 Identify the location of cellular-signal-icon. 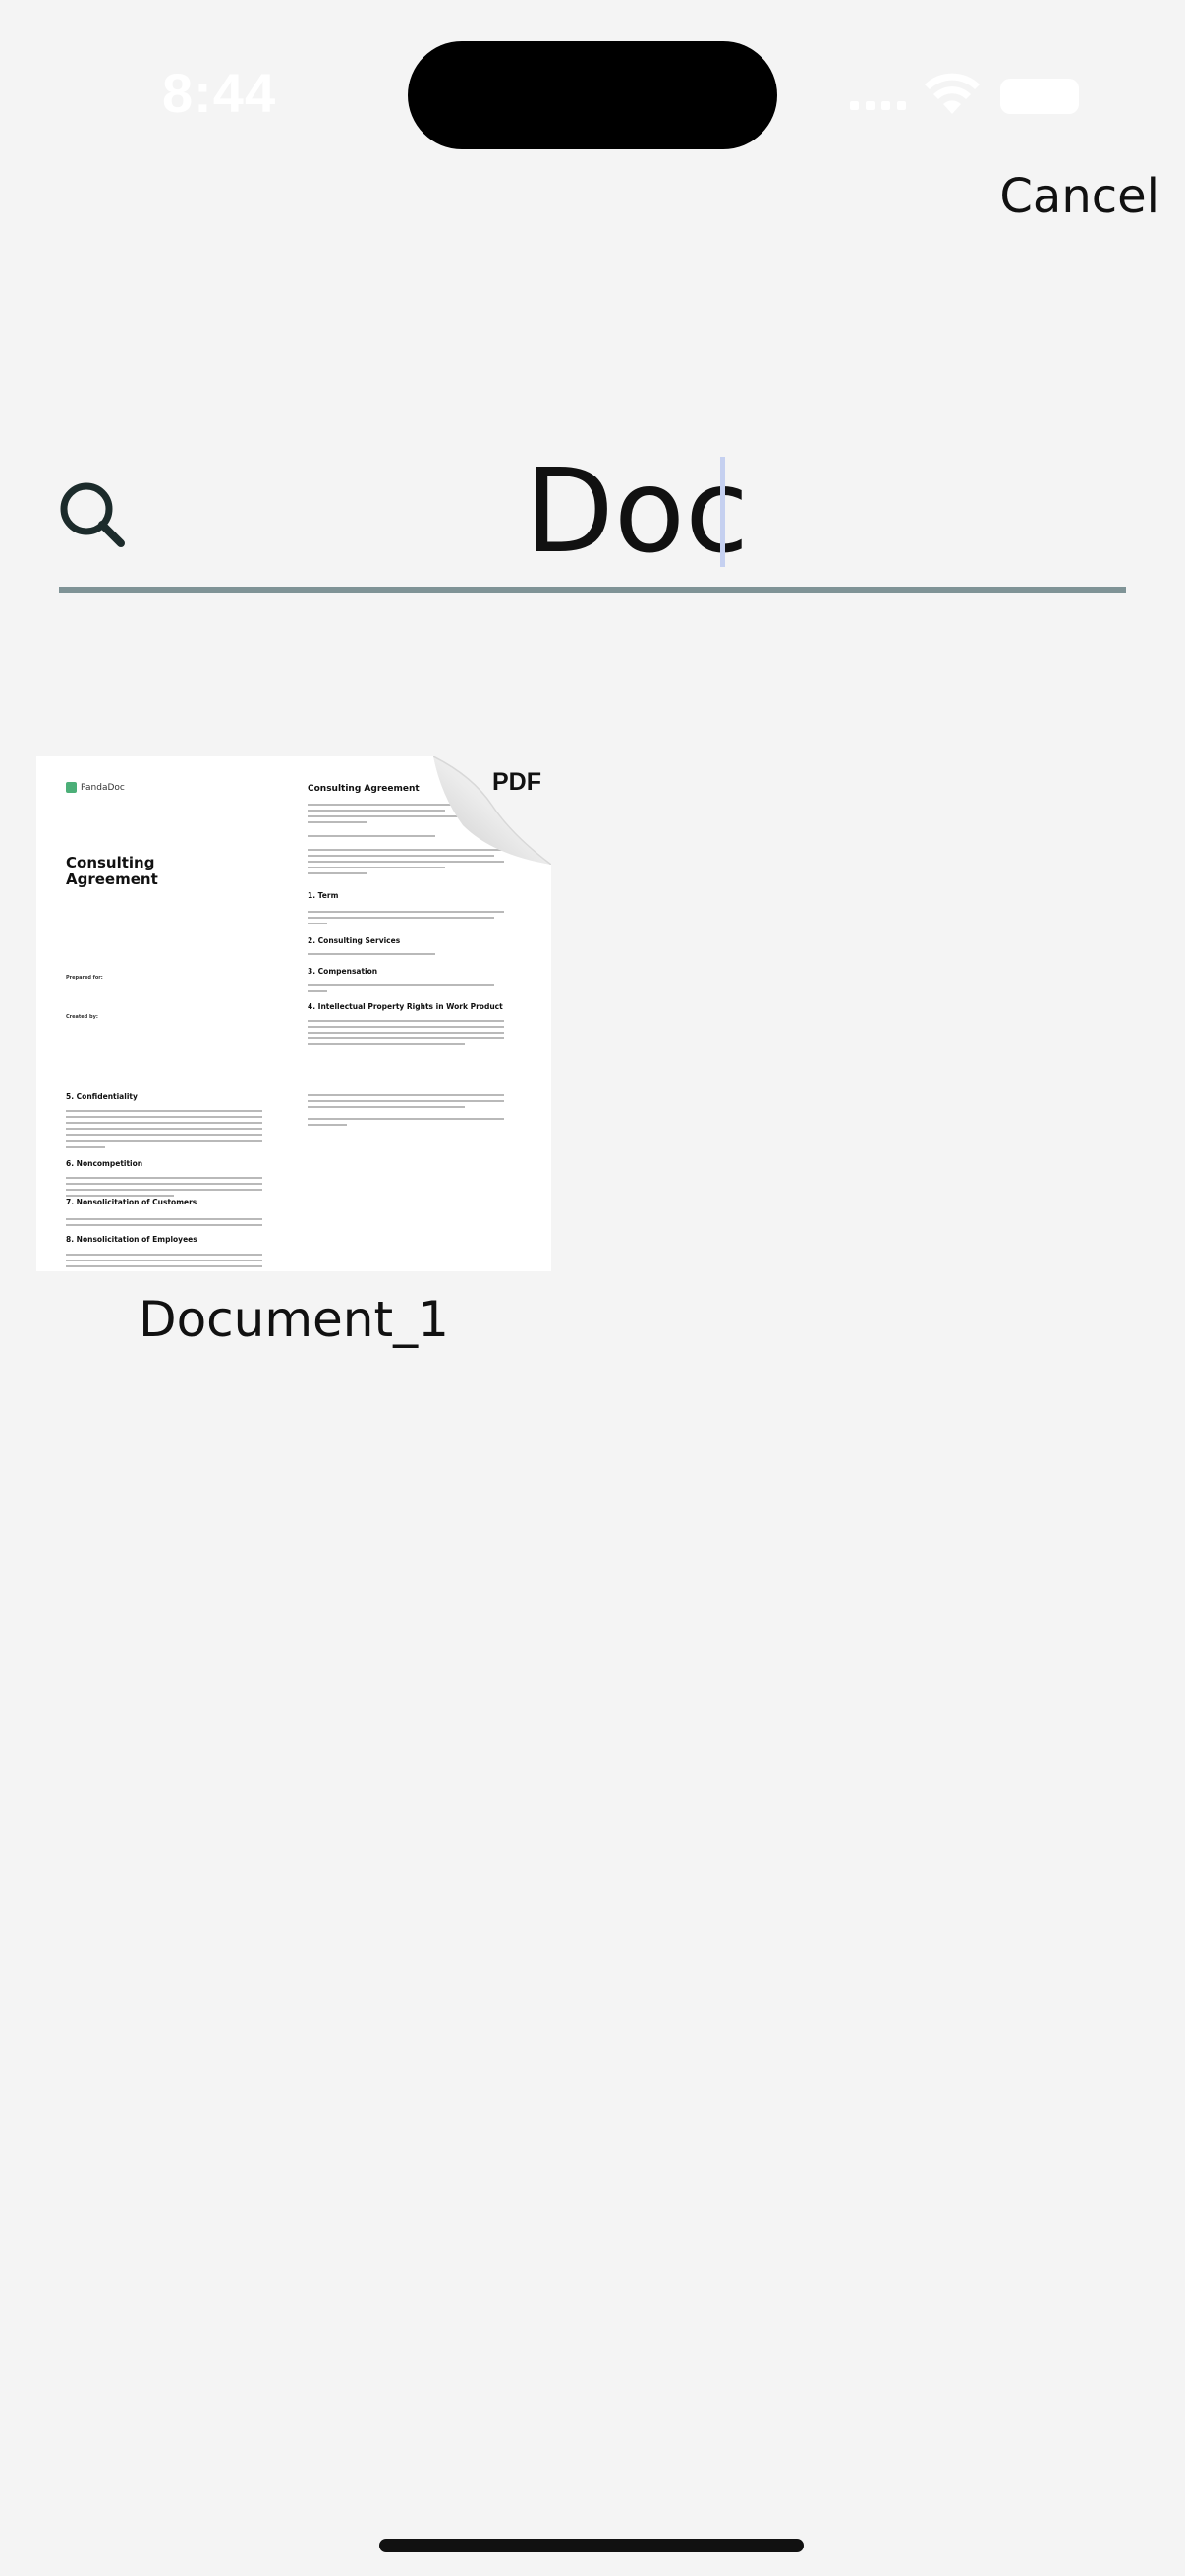
(879, 105).